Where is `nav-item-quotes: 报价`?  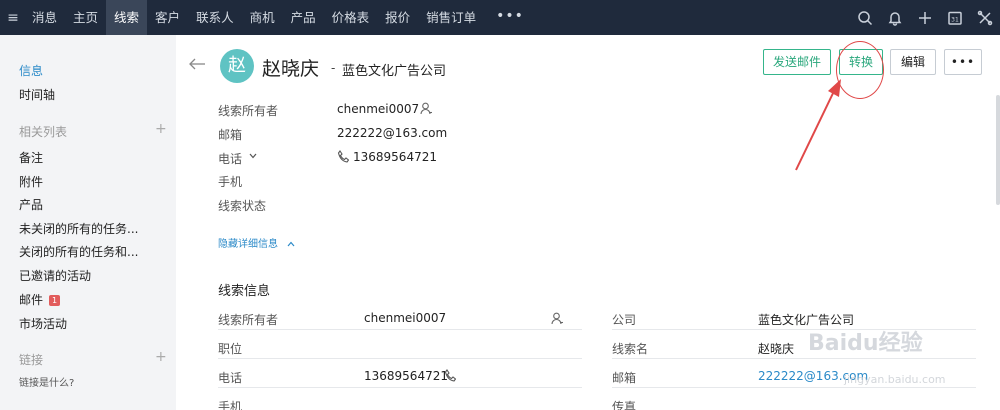 nav-item-quotes: 报价 is located at coordinates (397, 17).